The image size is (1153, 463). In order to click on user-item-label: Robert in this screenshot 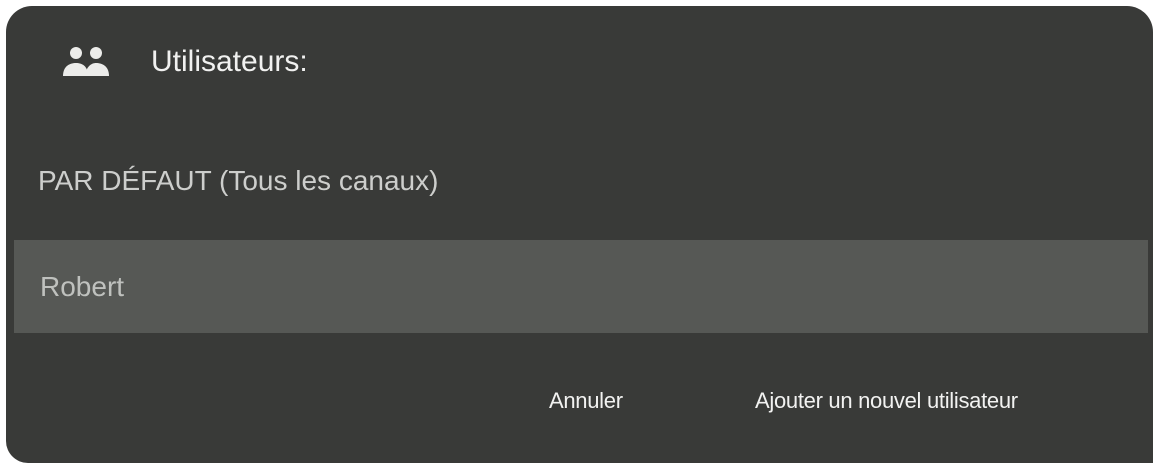, I will do `click(82, 286)`.